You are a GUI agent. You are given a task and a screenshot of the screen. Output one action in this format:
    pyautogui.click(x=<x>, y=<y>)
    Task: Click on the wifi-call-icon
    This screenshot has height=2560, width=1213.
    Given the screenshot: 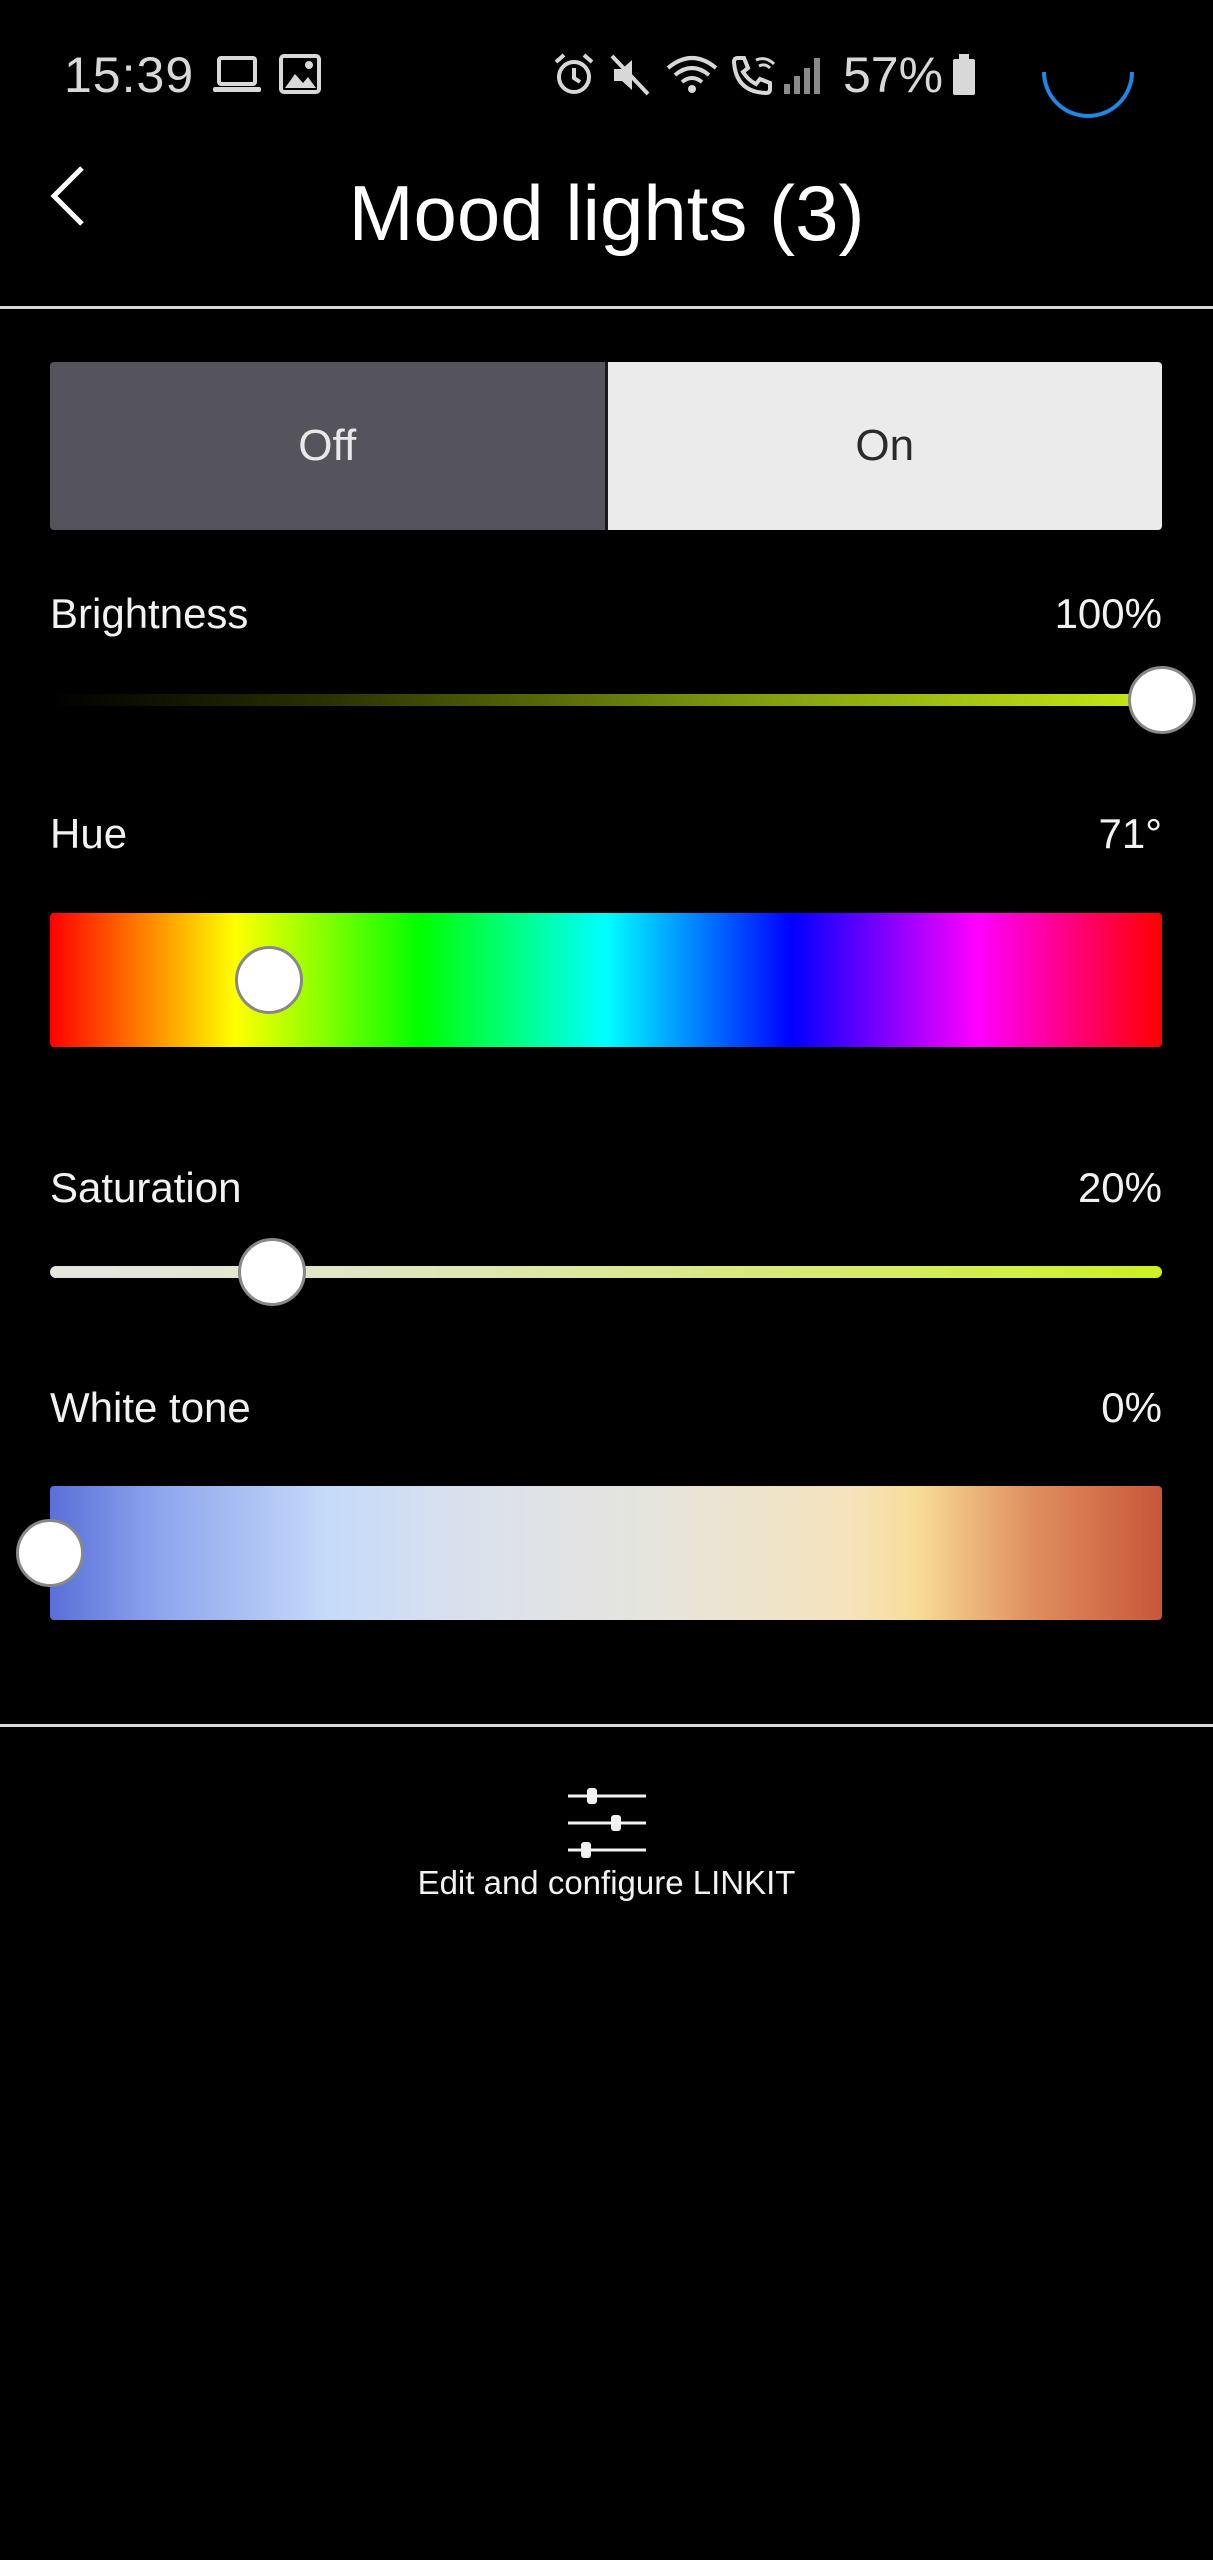 What is the action you would take?
    pyautogui.click(x=753, y=76)
    